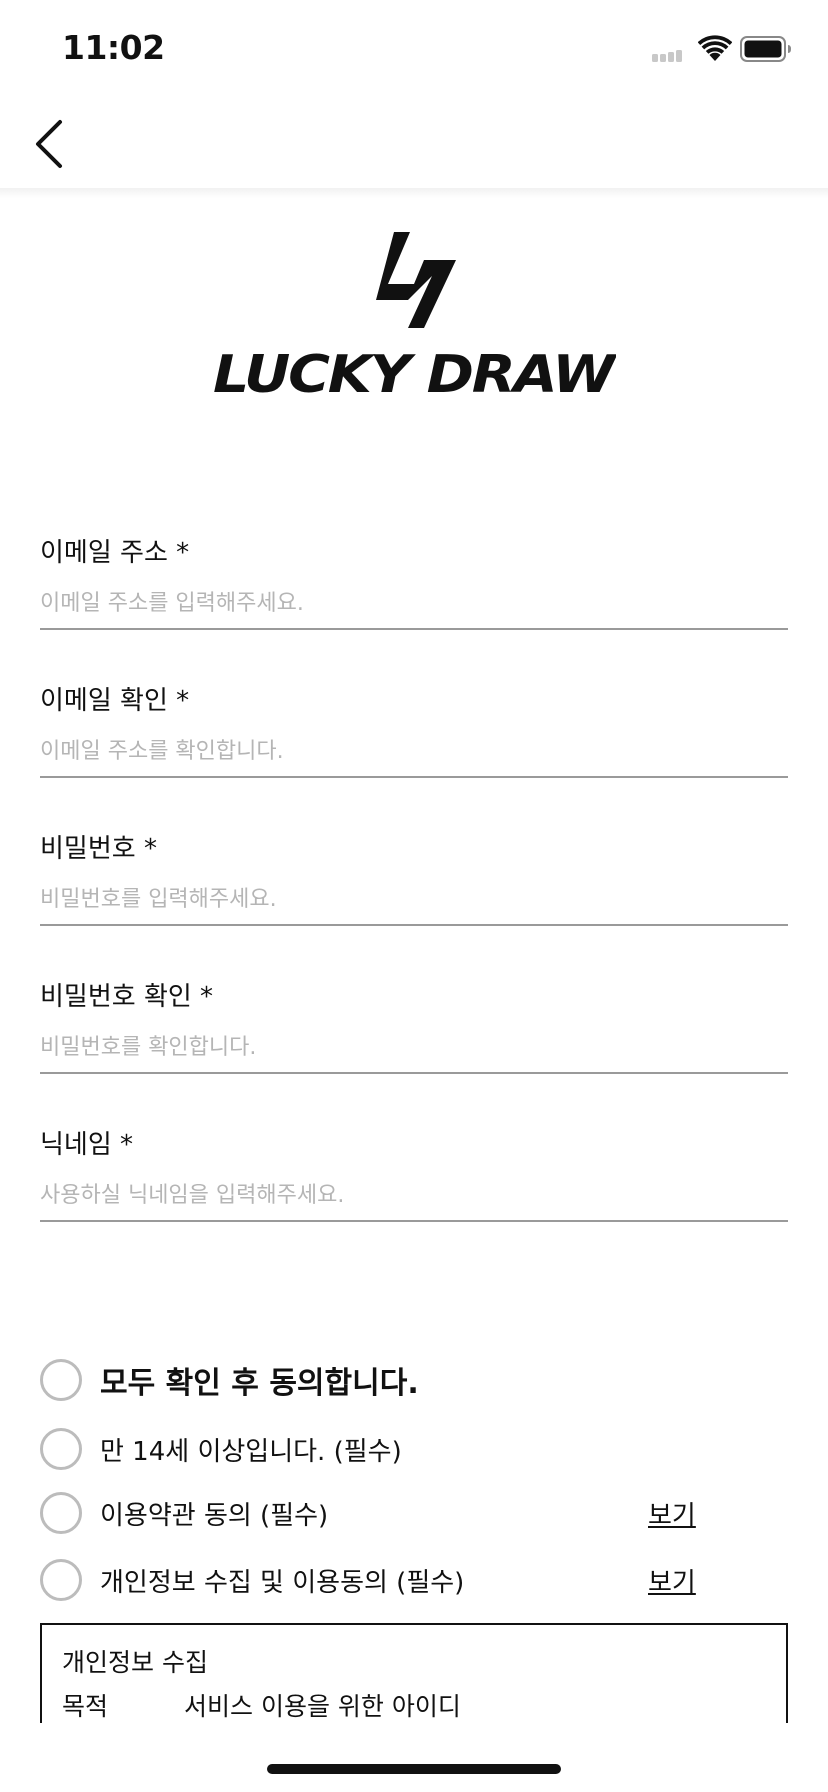 This screenshot has height=1792, width=828. Describe the element at coordinates (667, 56) in the screenshot. I see `cellular-signal-icon` at that location.